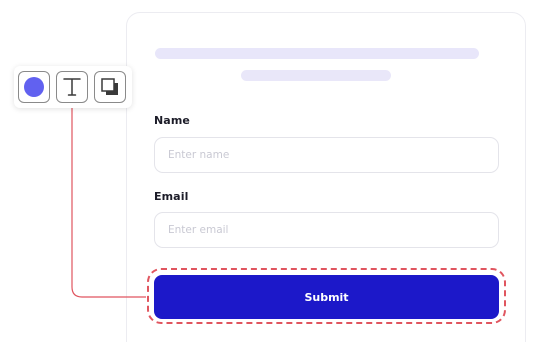 The width and height of the screenshot is (540, 342). I want to click on name-input, so click(326, 155).